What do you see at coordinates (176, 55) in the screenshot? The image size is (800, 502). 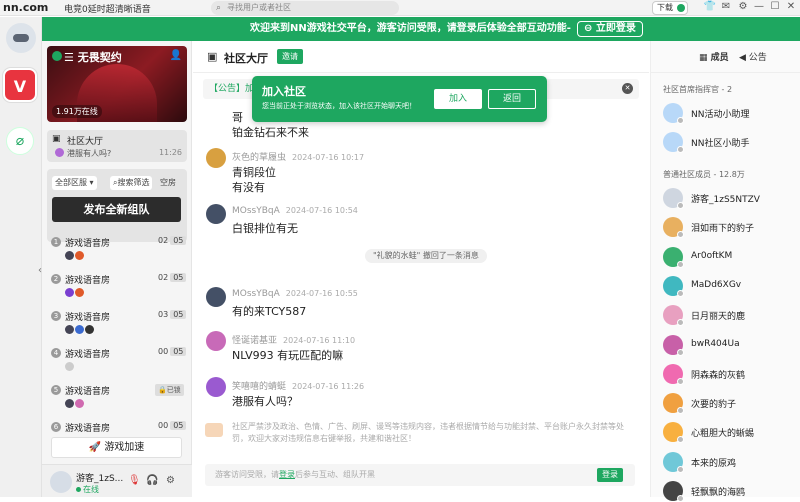 I see `add-user-icon: 👤` at bounding box center [176, 55].